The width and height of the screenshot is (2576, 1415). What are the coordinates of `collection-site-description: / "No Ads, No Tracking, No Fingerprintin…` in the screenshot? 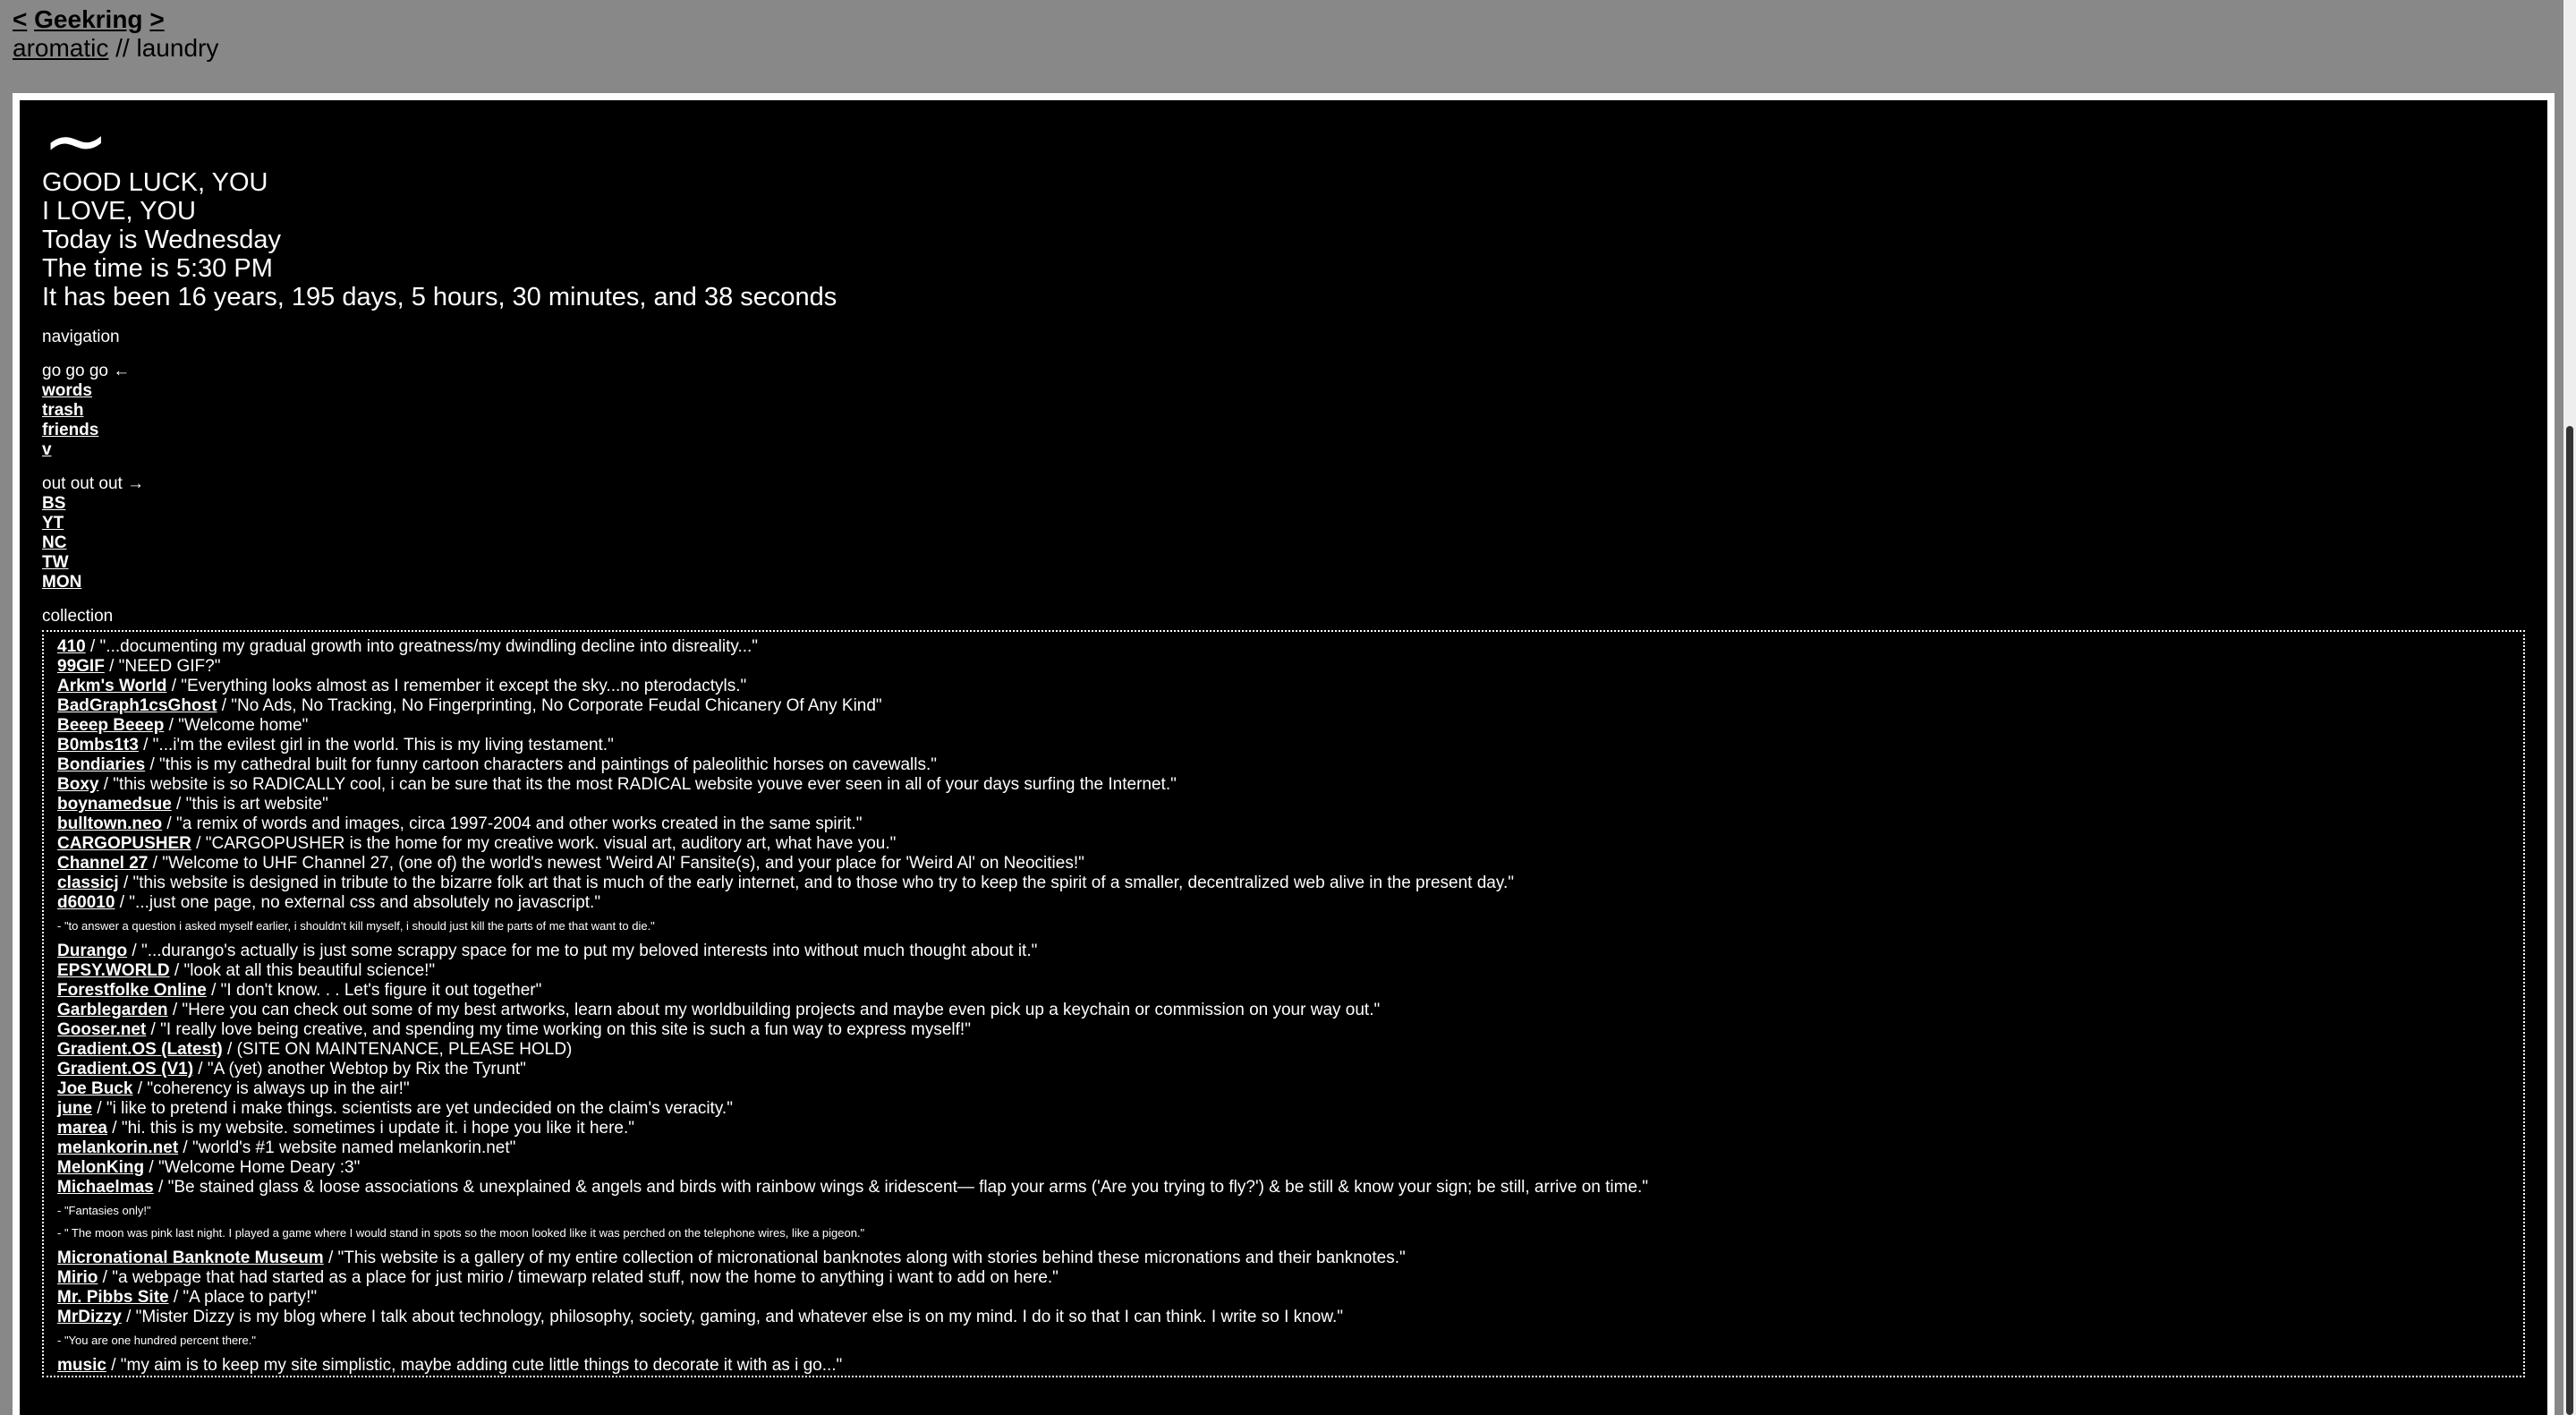 It's located at (549, 705).